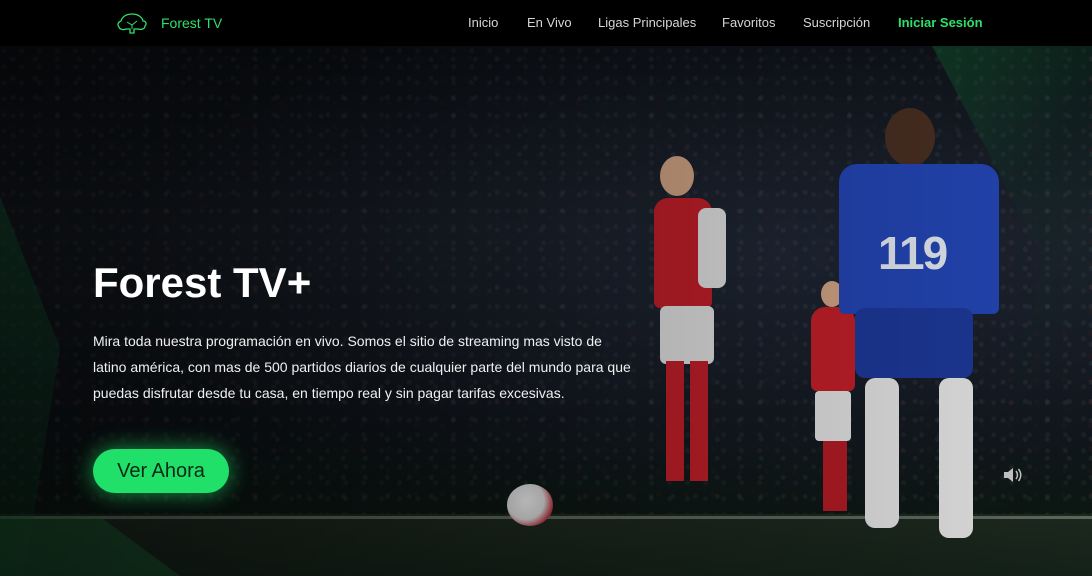 The image size is (1092, 576). Describe the element at coordinates (940, 22) in the screenshot. I see `login-link: Iniciar Sesión` at that location.